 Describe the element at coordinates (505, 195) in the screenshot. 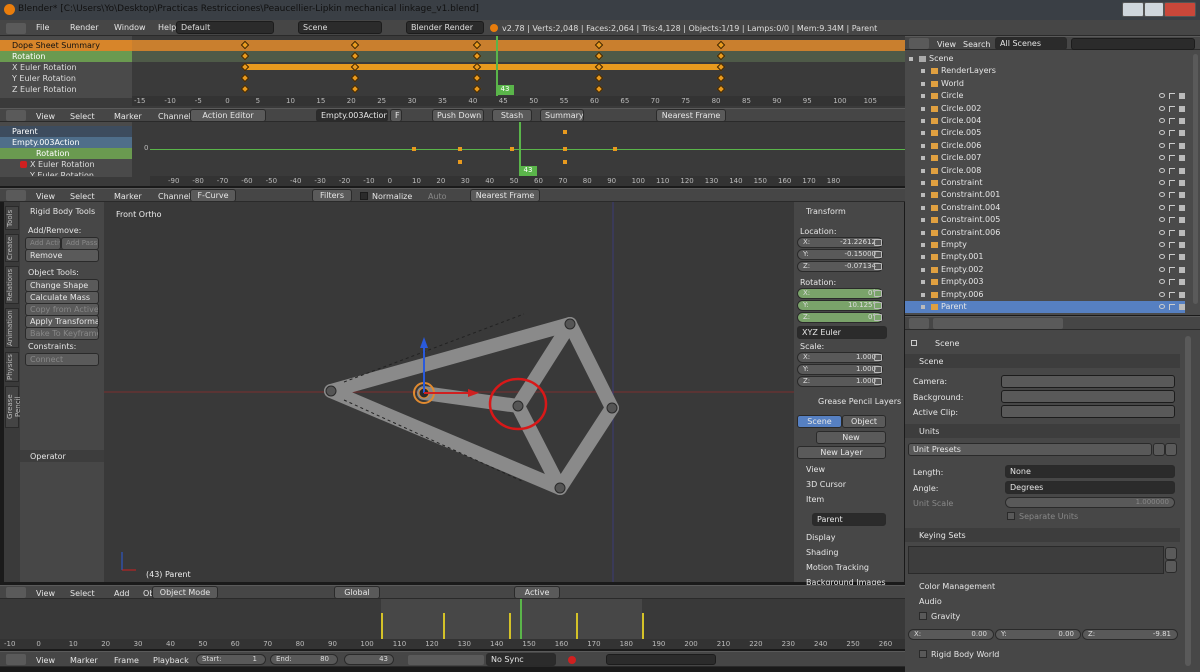

I see `graph-snap-selector: Nearest Frame` at that location.